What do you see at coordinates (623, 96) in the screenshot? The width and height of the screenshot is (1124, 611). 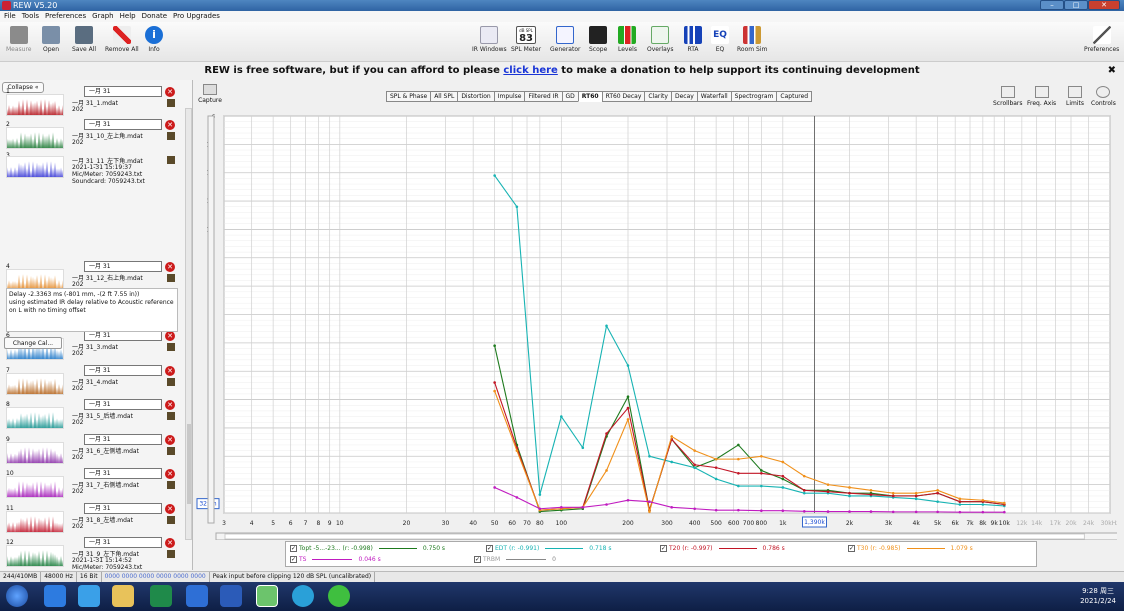 I see `tab-rt60-decay: RT60 Decay` at bounding box center [623, 96].